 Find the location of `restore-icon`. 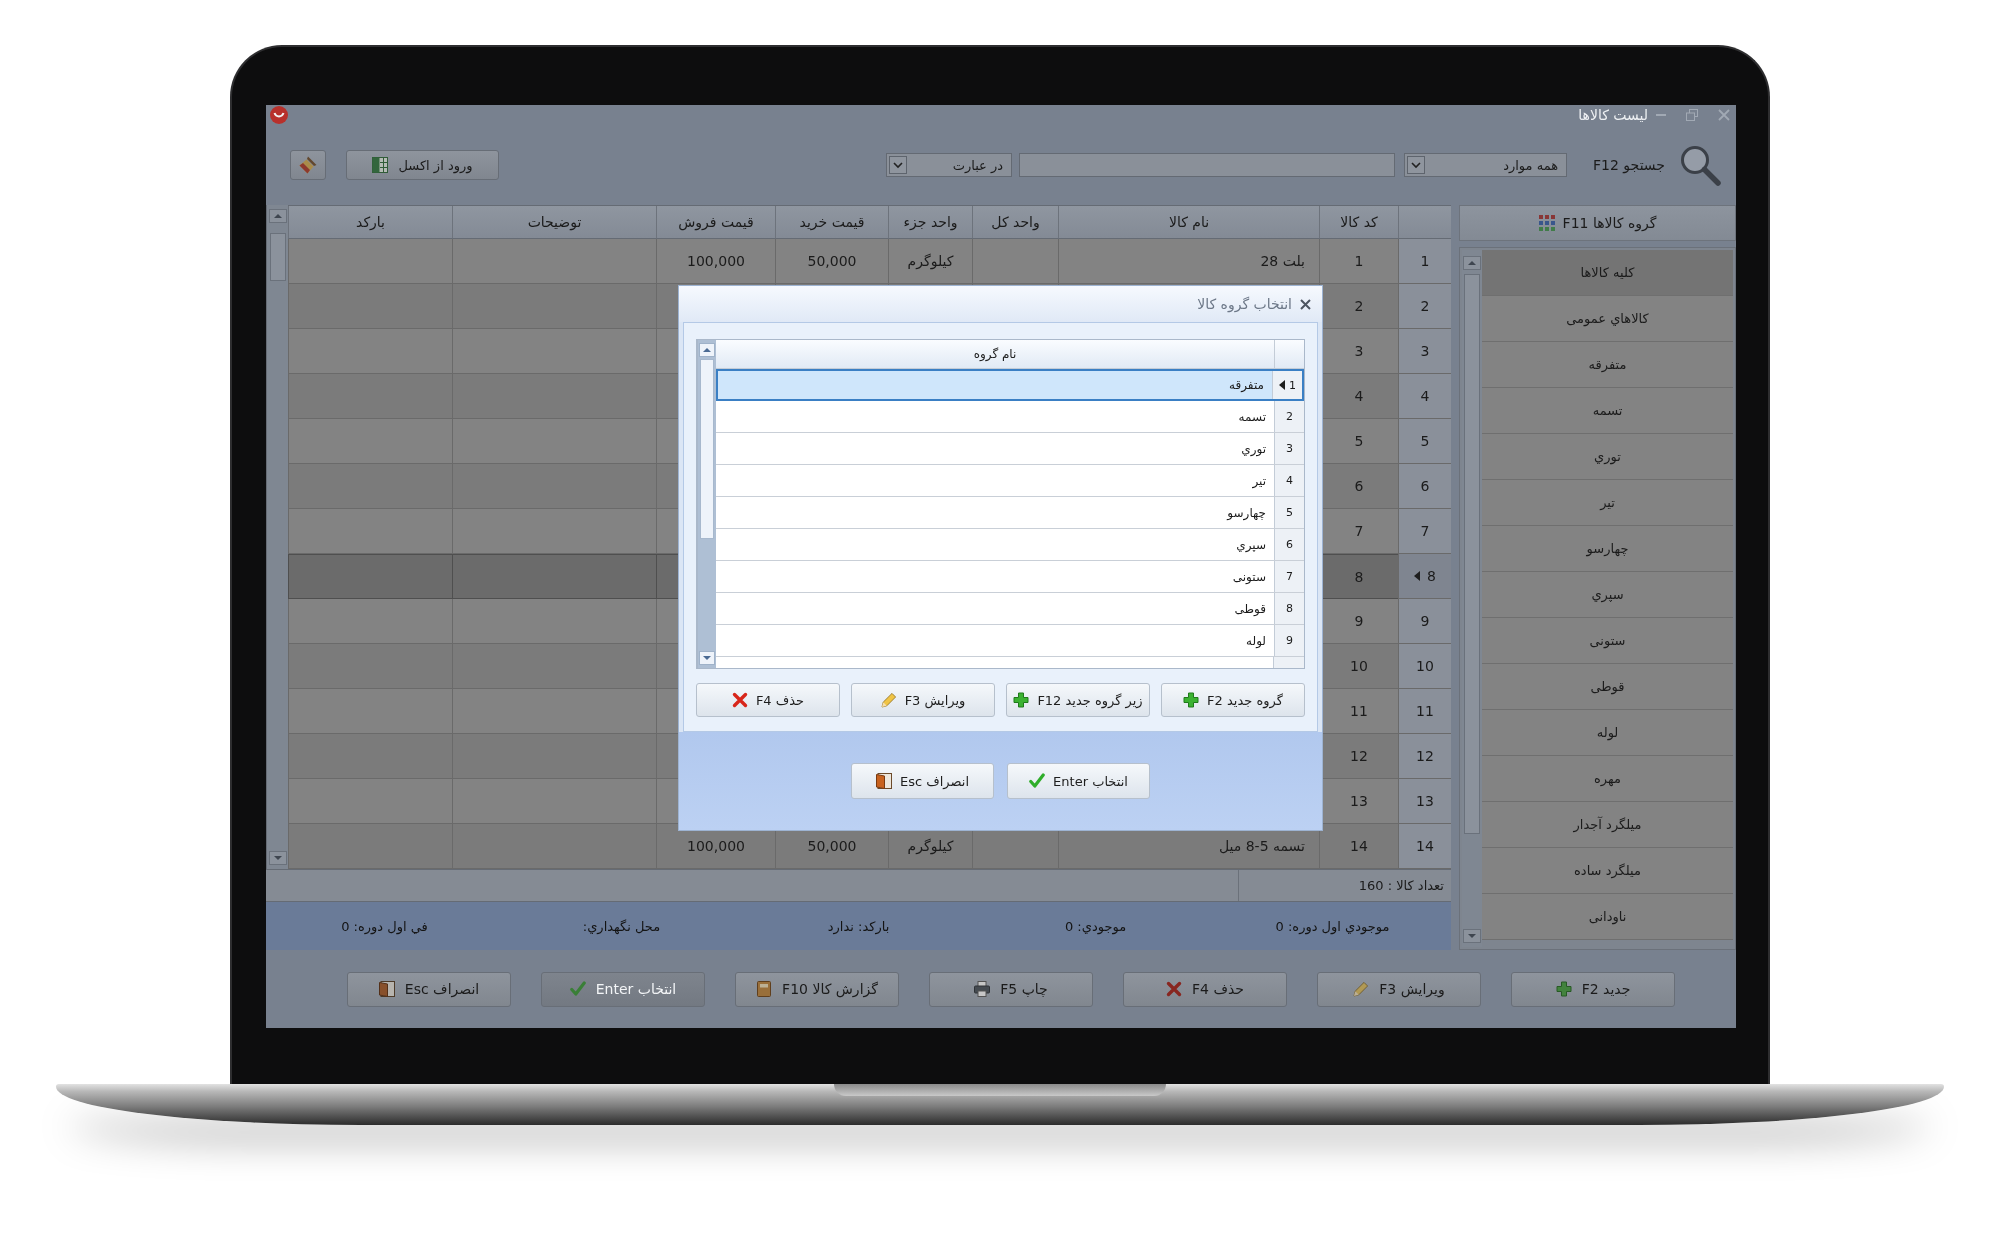

restore-icon is located at coordinates (1692, 115).